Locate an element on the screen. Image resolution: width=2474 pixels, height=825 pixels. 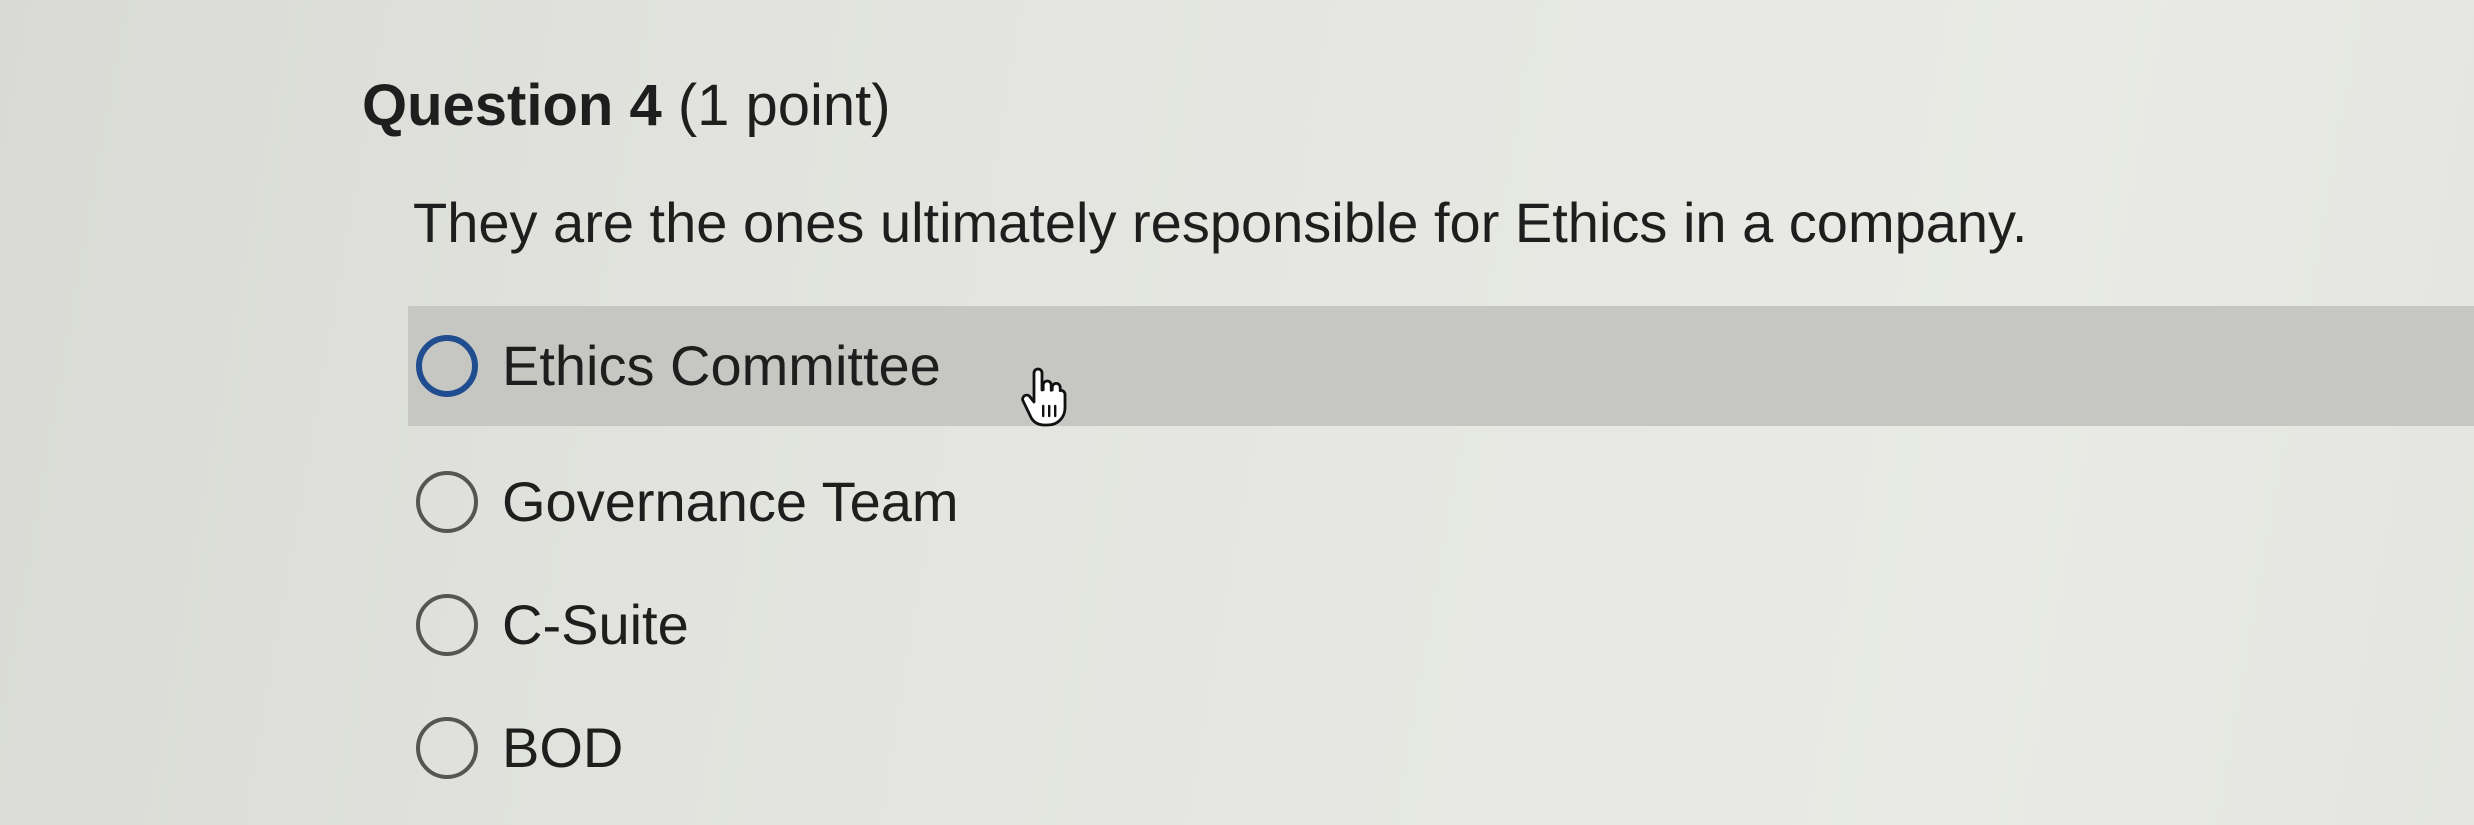
question-title: Question 4 (1 point) is located at coordinates (626, 106).